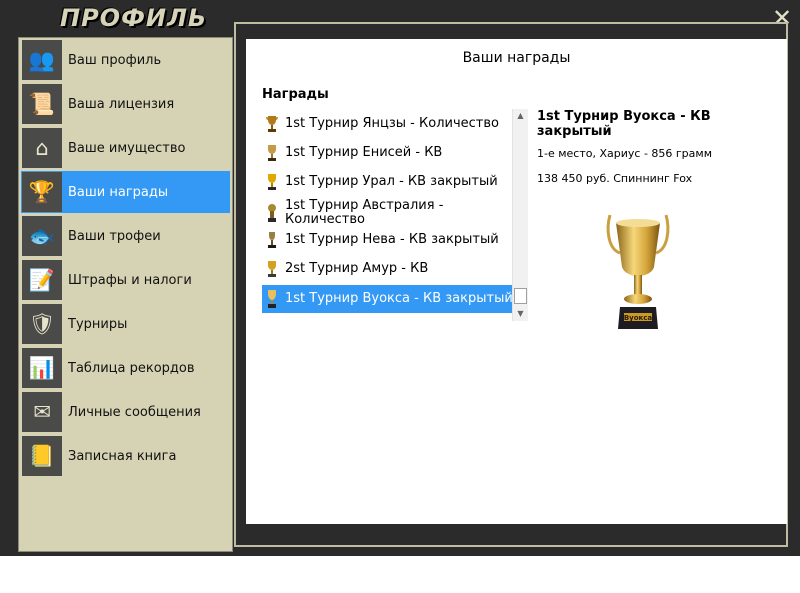 The width and height of the screenshot is (800, 593). What do you see at coordinates (118, 192) in the screenshot?
I see `sidebar-item-label: Ваши награды` at bounding box center [118, 192].